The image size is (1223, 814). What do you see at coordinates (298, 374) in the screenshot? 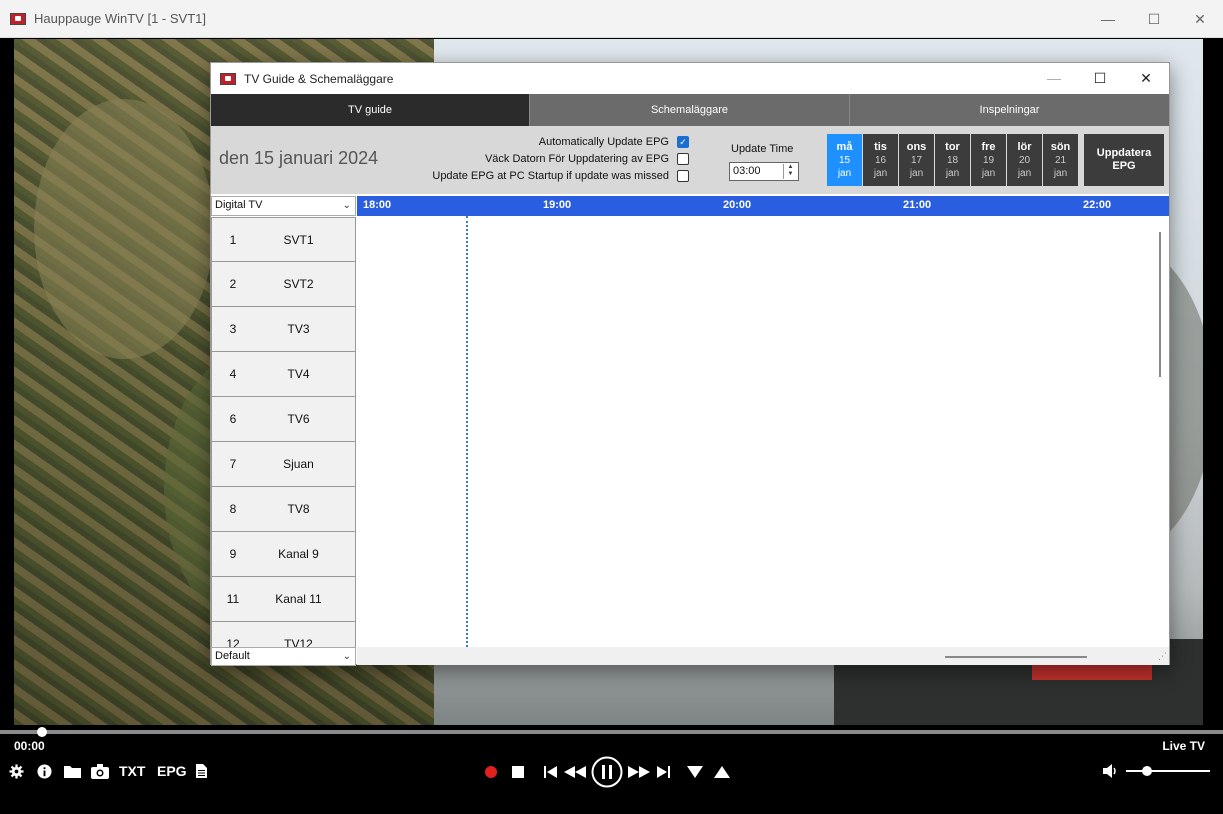
I see `channel-name: TV4` at bounding box center [298, 374].